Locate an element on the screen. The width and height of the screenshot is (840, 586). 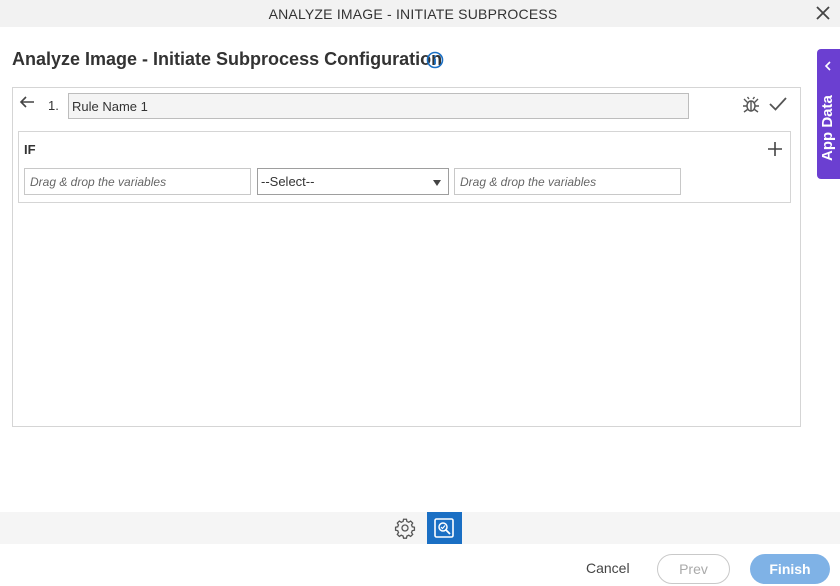
gear-icon is located at coordinates (405, 528).